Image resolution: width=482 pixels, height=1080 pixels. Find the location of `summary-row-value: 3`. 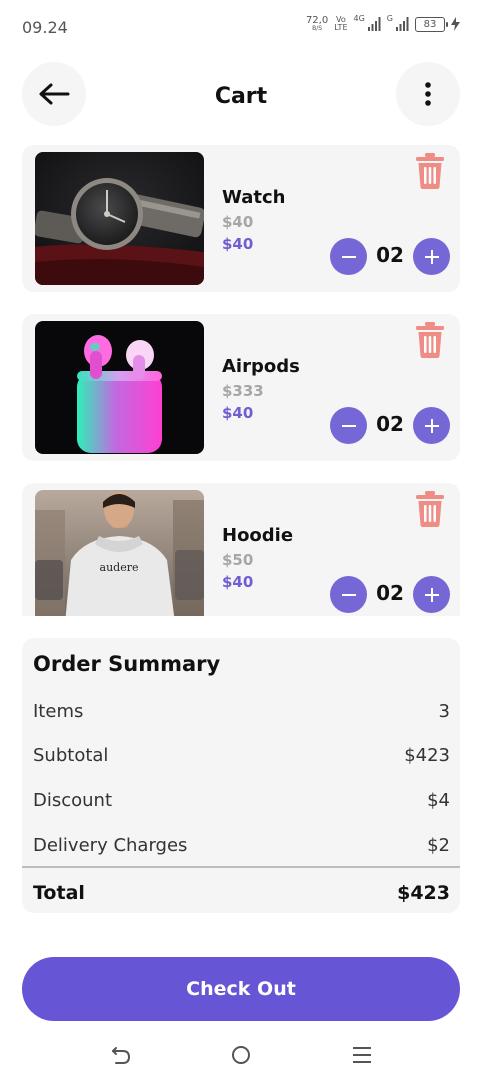

summary-row-value: 3 is located at coordinates (444, 711).